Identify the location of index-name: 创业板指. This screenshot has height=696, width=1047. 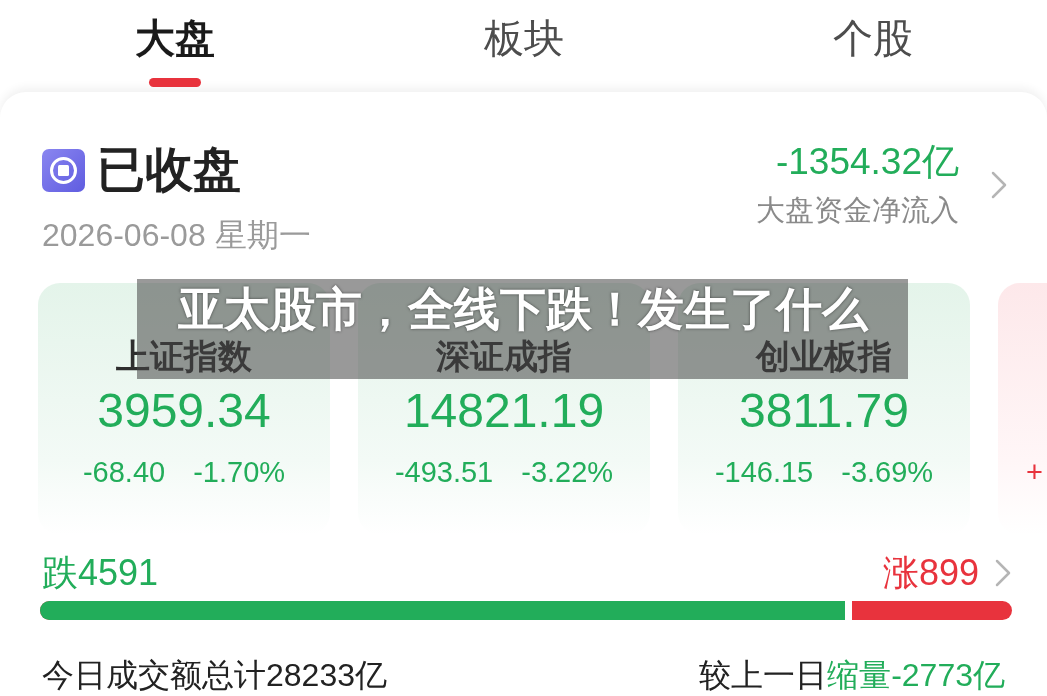
(824, 356).